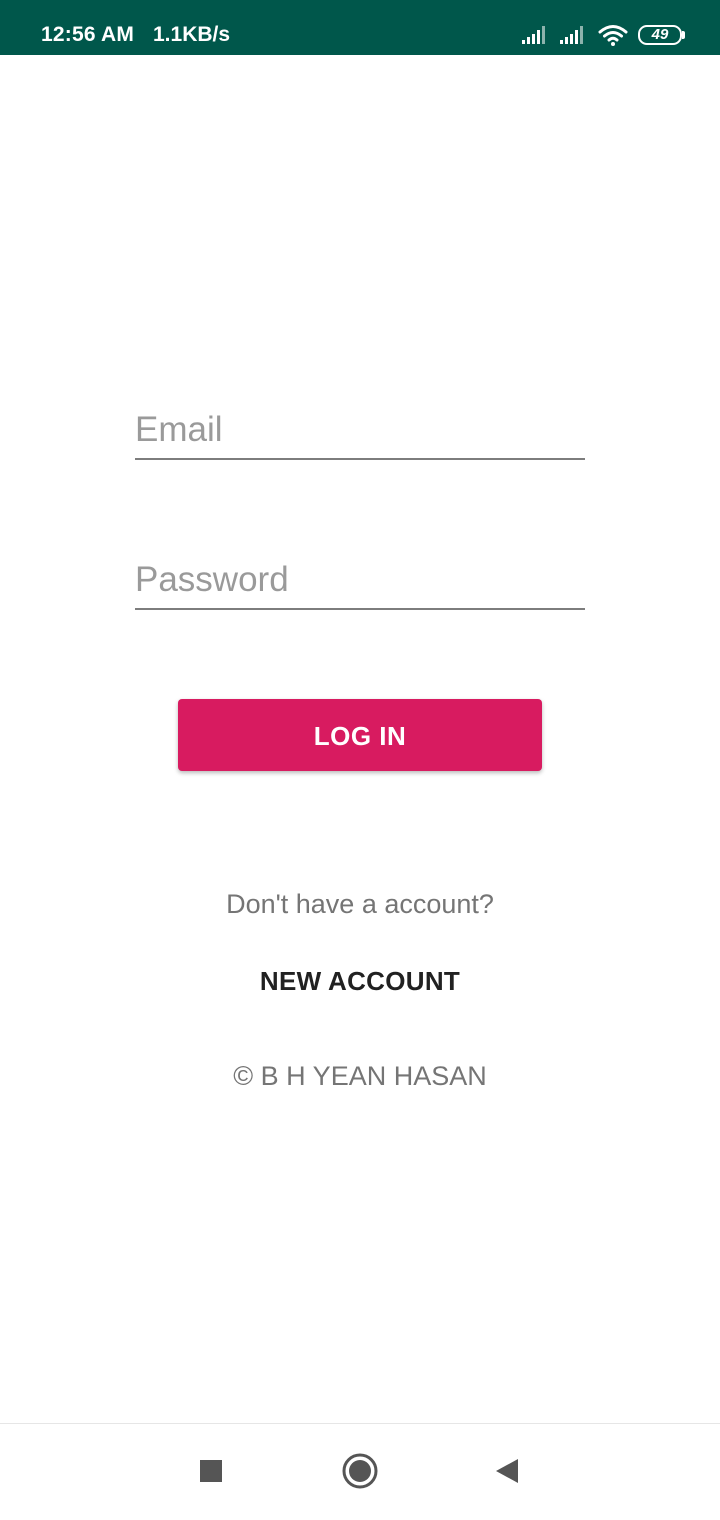 This screenshot has height=1520, width=720. I want to click on recents-button, so click(211, 1473).